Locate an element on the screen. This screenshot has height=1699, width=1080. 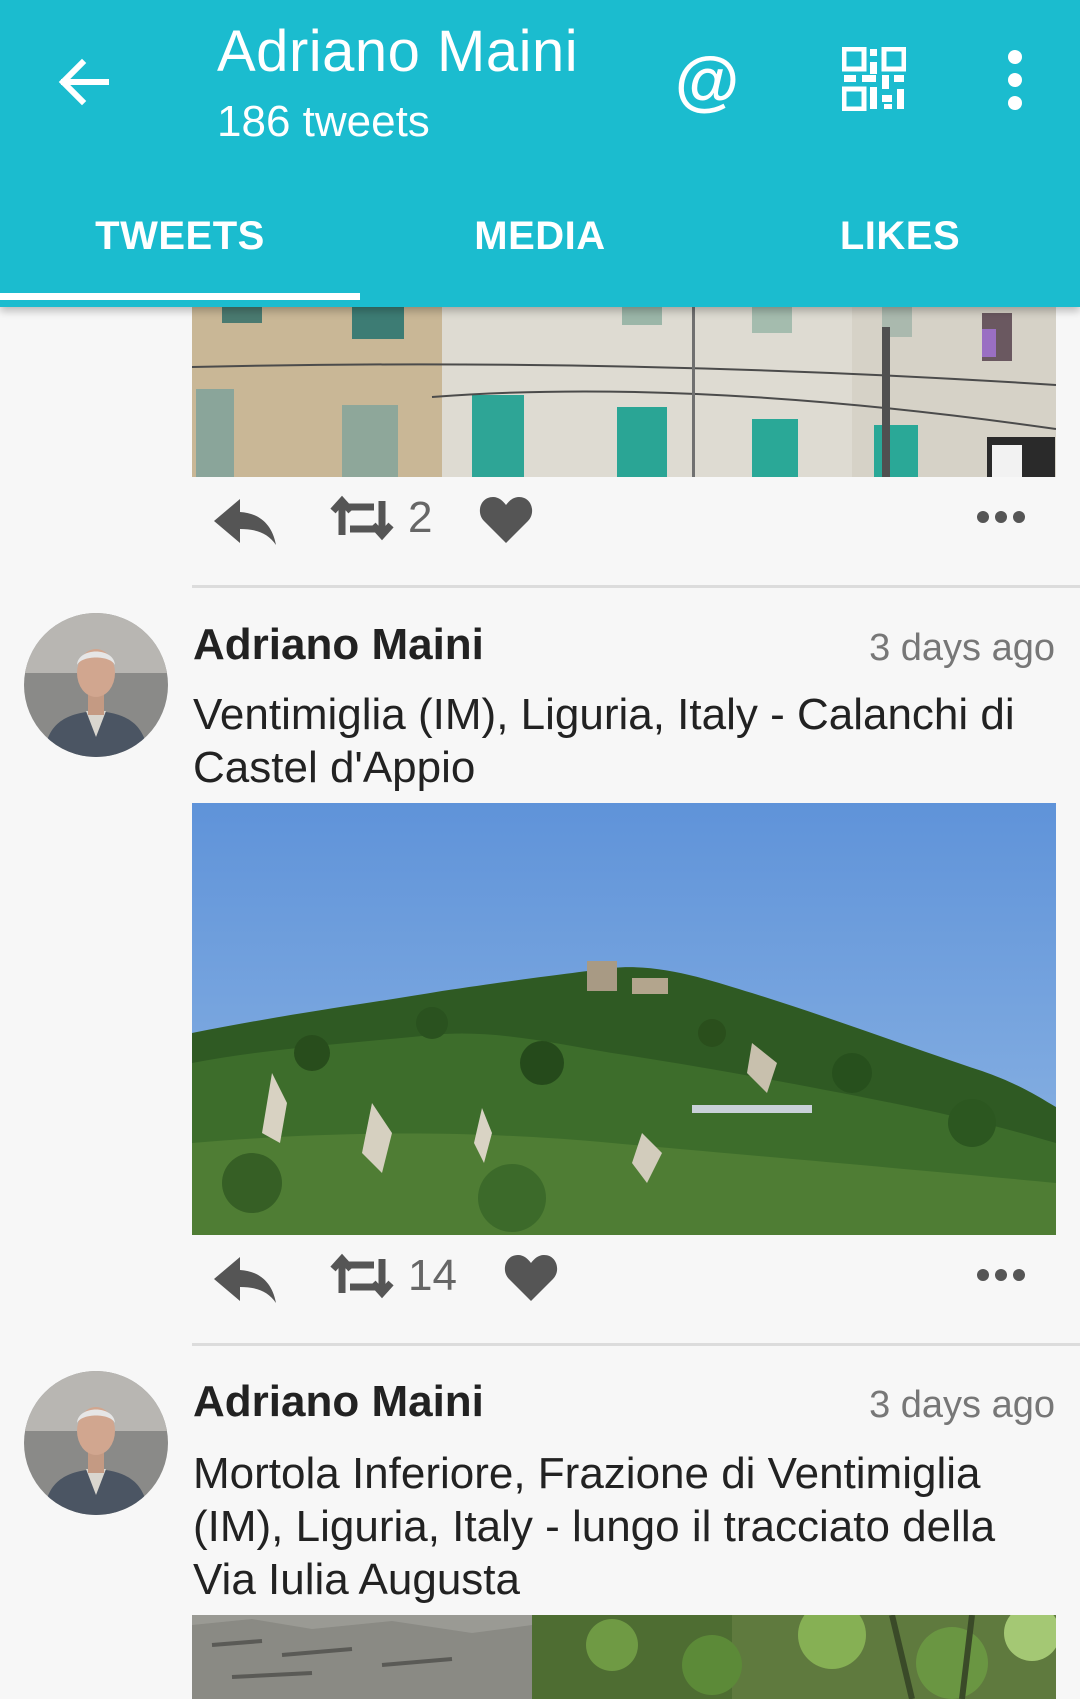
qr-code-button is located at coordinates (874, 79).